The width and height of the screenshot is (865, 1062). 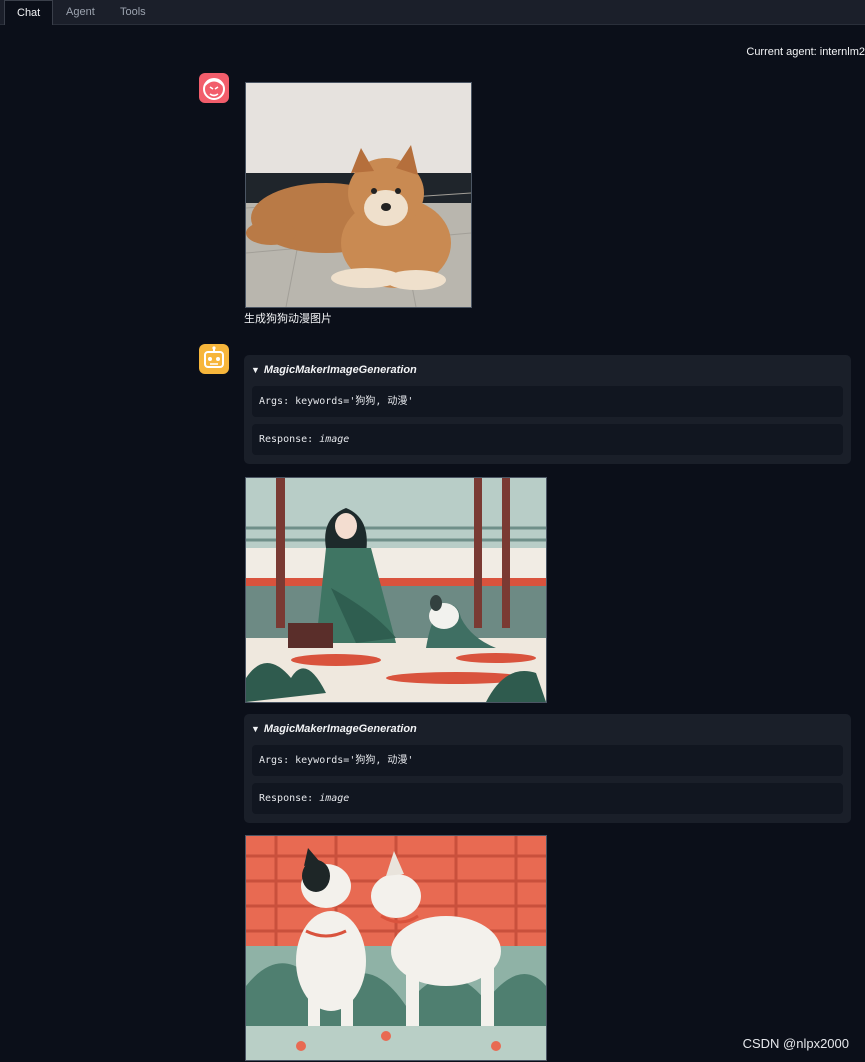 What do you see at coordinates (432, 12) in the screenshot?
I see `tab-bar: Chat Agent Tools` at bounding box center [432, 12].